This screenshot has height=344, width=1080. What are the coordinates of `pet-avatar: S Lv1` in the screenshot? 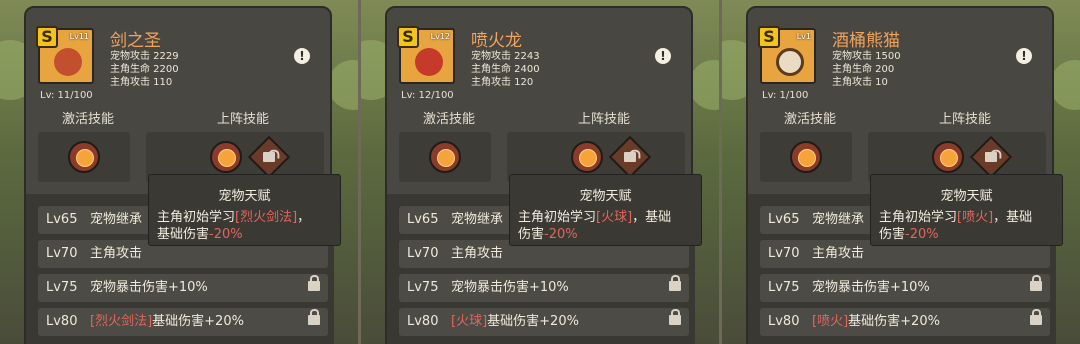 It's located at (787, 55).